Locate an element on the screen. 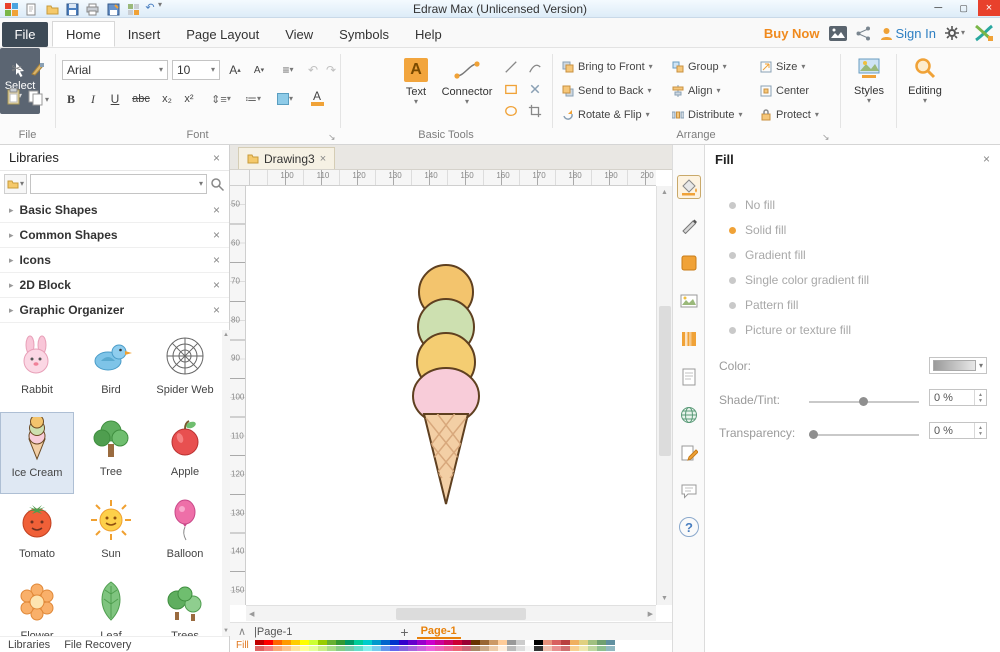 The height and width of the screenshot is (652, 1000). buy-now-link: Buy Now is located at coordinates (792, 33).